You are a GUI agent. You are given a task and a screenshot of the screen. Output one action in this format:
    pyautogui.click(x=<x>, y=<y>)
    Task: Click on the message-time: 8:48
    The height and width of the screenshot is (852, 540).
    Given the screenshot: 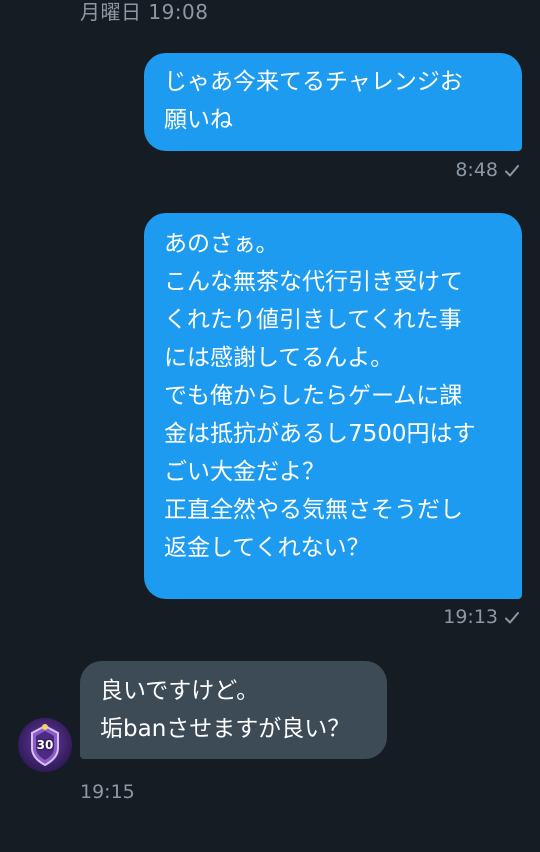 What is the action you would take?
    pyautogui.click(x=476, y=170)
    